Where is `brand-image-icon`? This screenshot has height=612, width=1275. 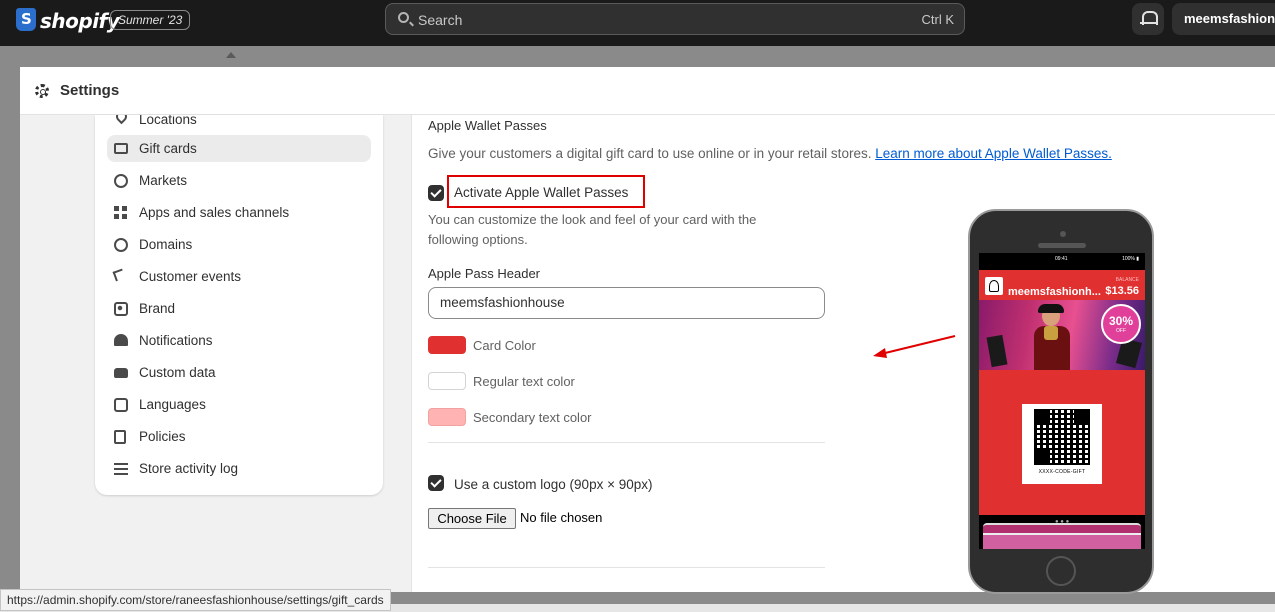
brand-image-icon is located at coordinates (121, 309).